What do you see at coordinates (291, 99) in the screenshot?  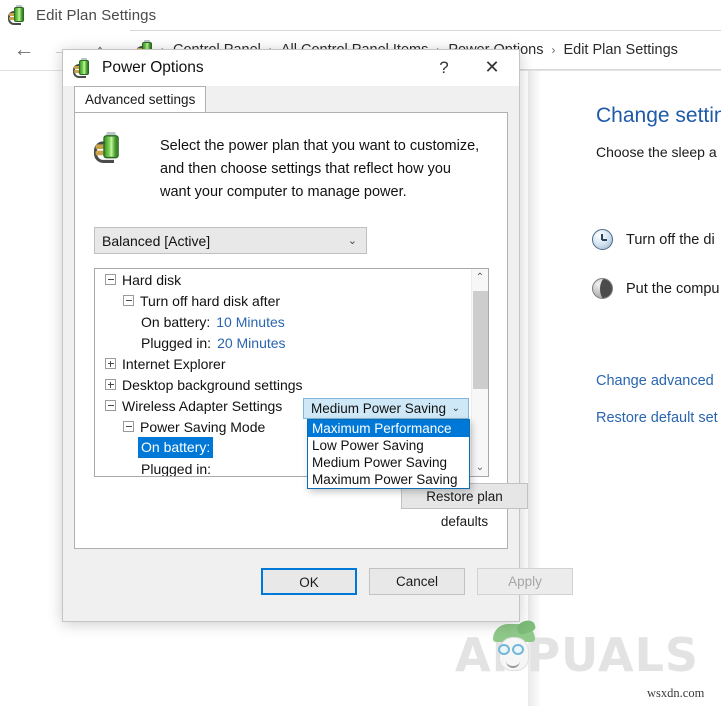 I see `tabstrip: Advanced settings` at bounding box center [291, 99].